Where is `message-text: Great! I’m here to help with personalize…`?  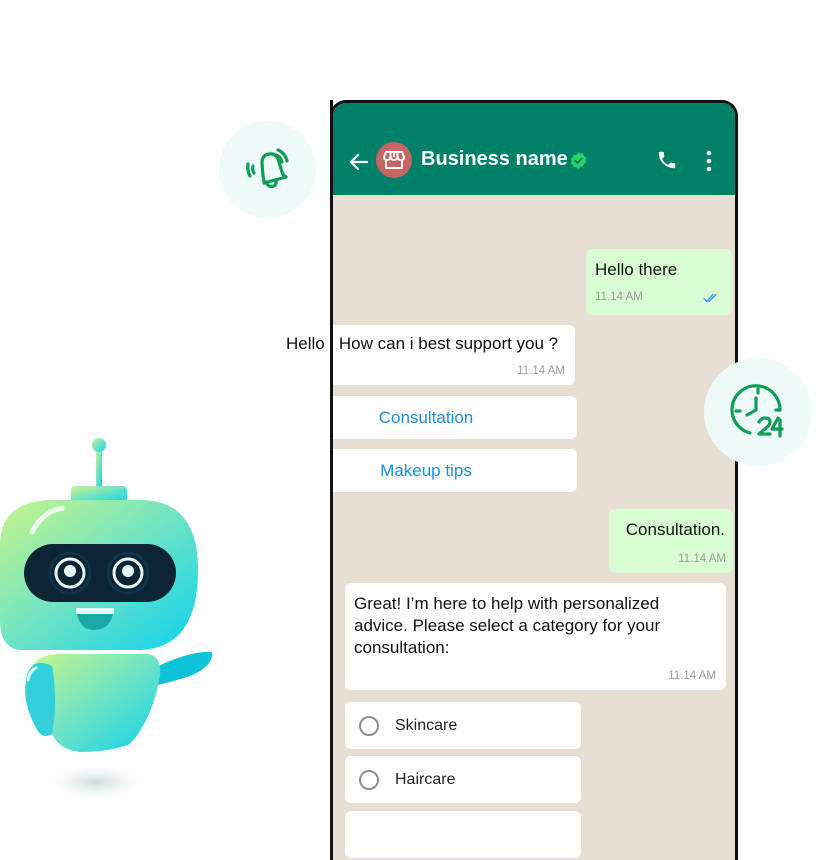
message-text: Great! I’m here to help with personalize… is located at coordinates (507, 625).